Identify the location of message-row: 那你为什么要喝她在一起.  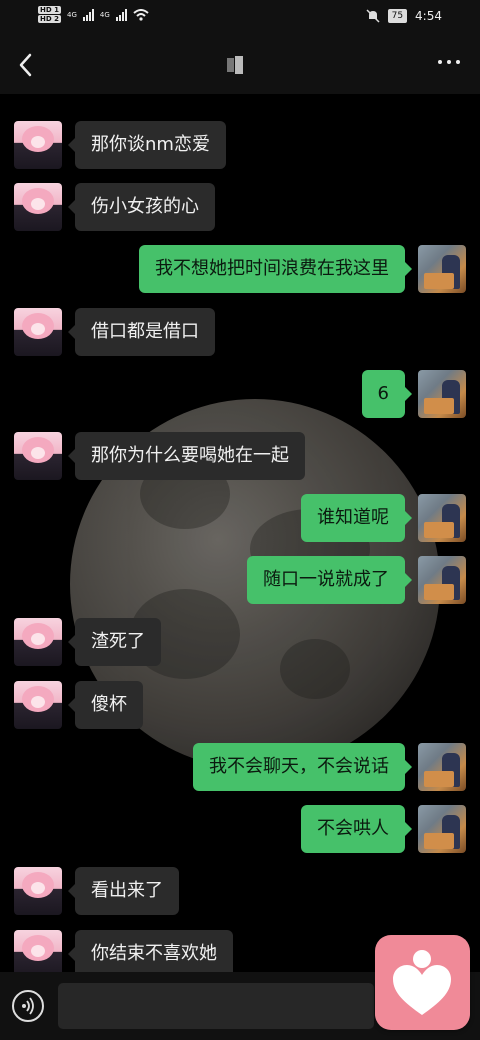
(240, 456).